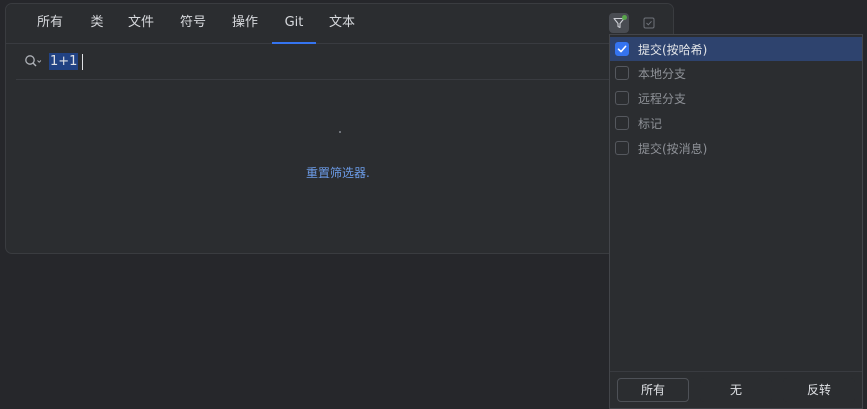 This screenshot has height=409, width=867. Describe the element at coordinates (736, 98) in the screenshot. I see `filter-option-remote-branches: 远程分支` at that location.